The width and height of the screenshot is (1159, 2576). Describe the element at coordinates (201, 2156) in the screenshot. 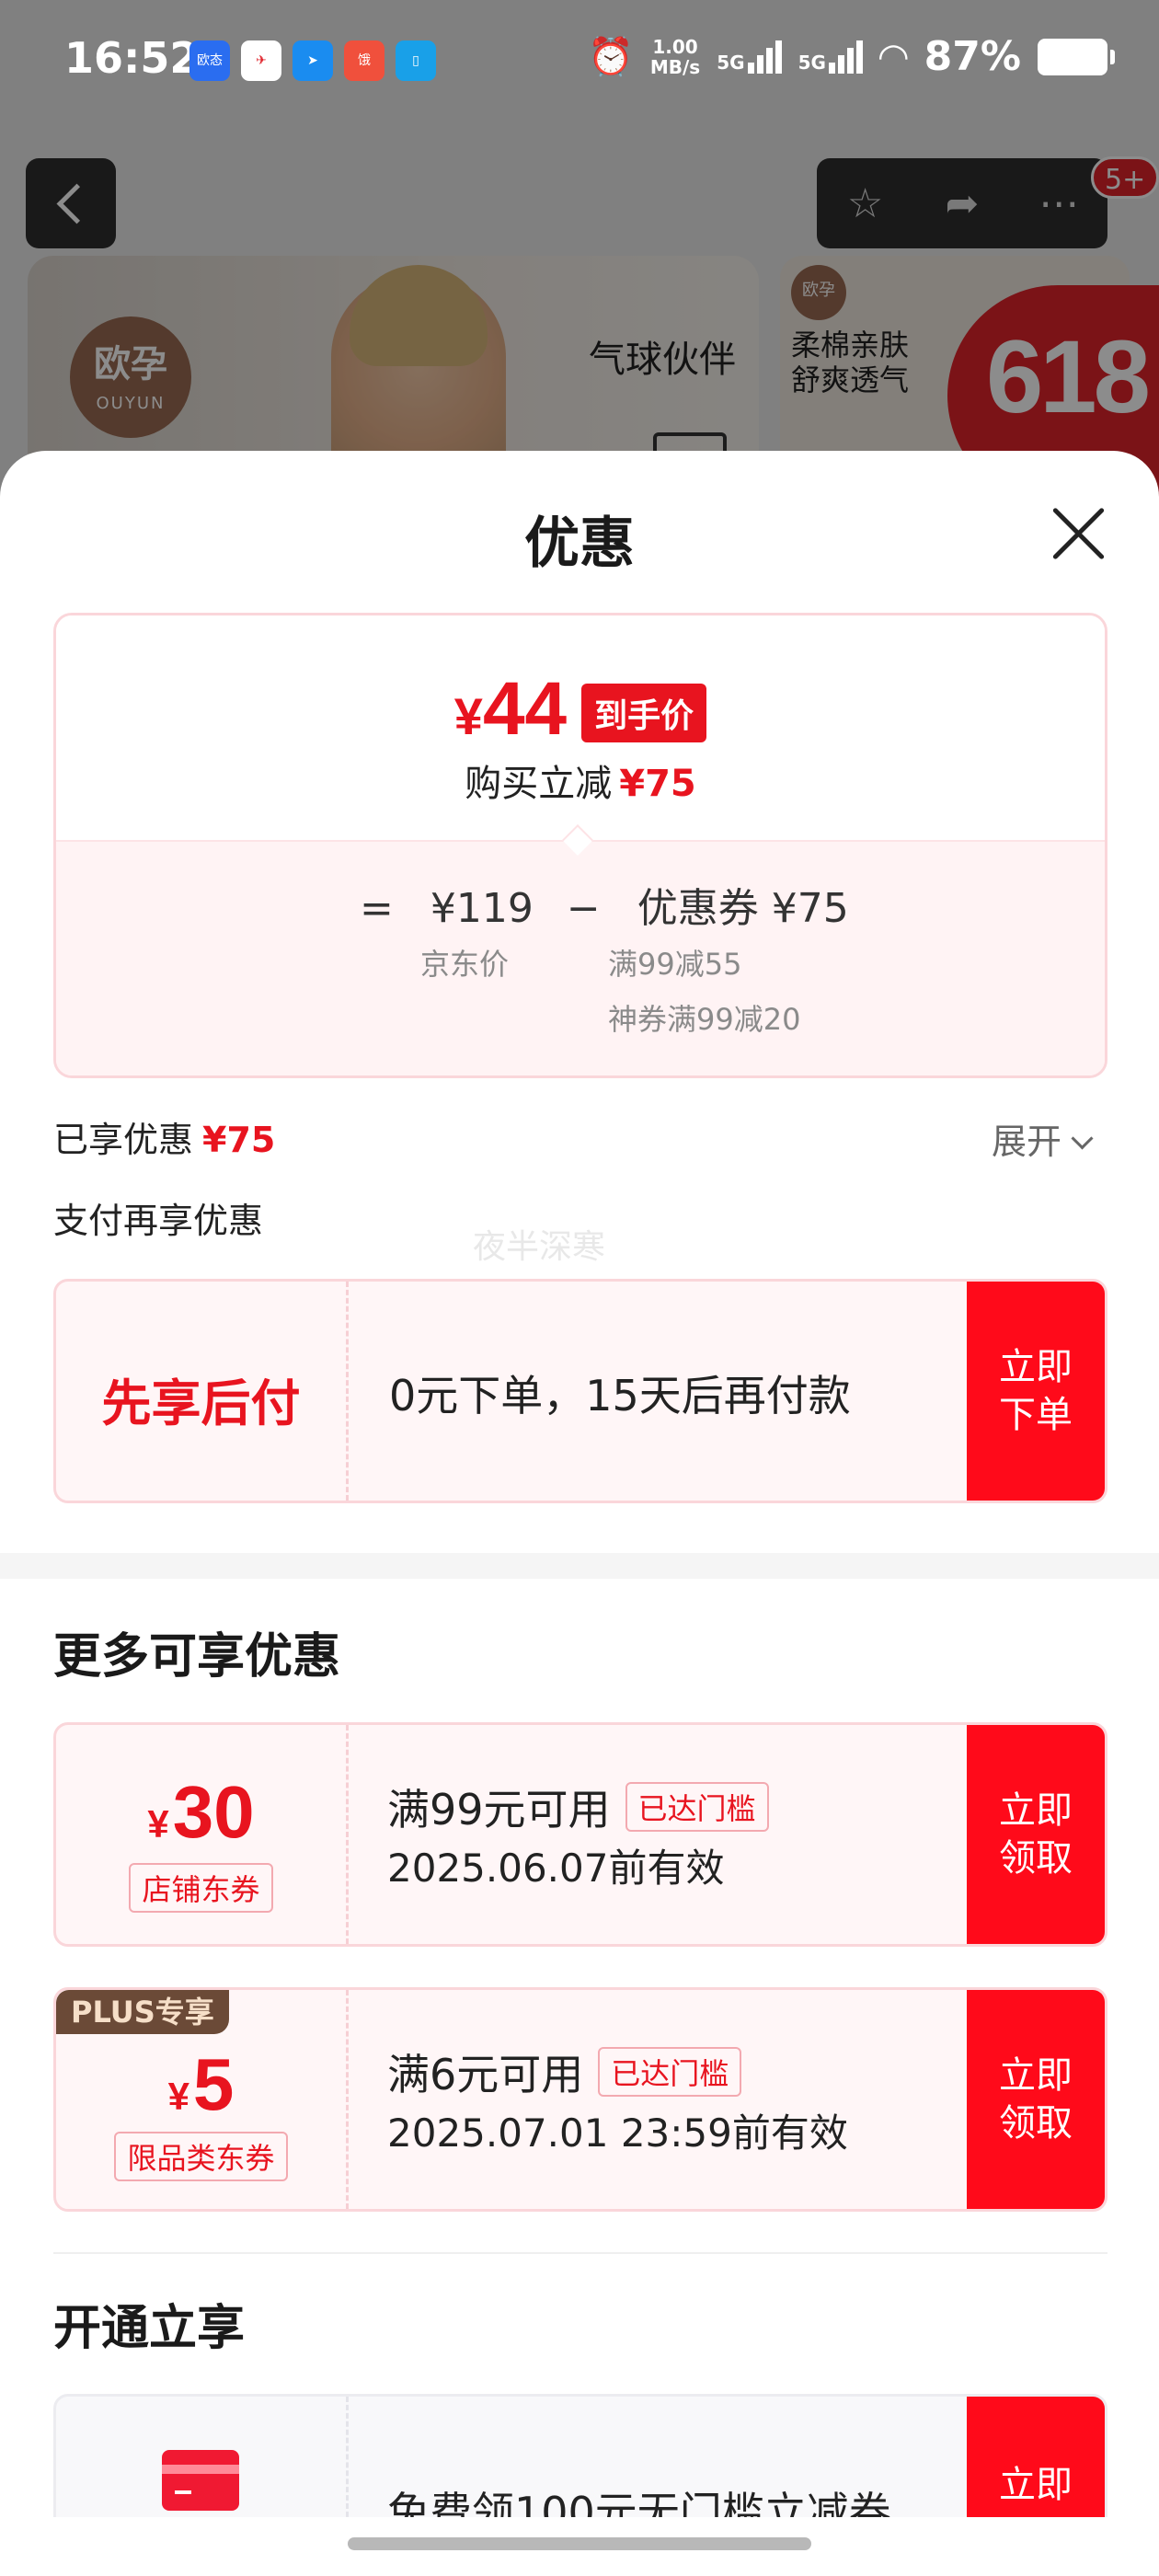

I see `coupon-type: 限品类东券` at that location.